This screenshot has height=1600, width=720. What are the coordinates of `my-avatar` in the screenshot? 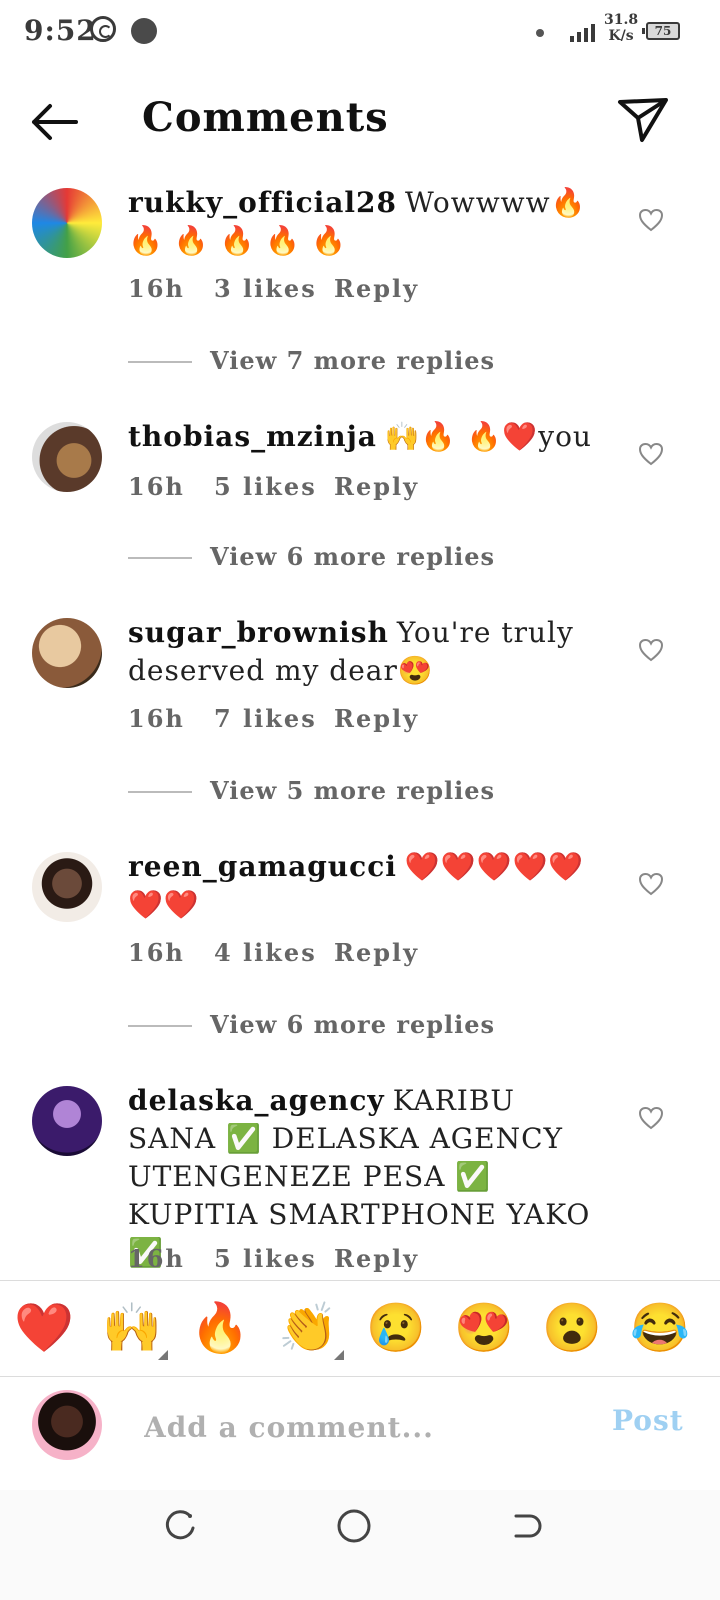 It's located at (67, 1425).